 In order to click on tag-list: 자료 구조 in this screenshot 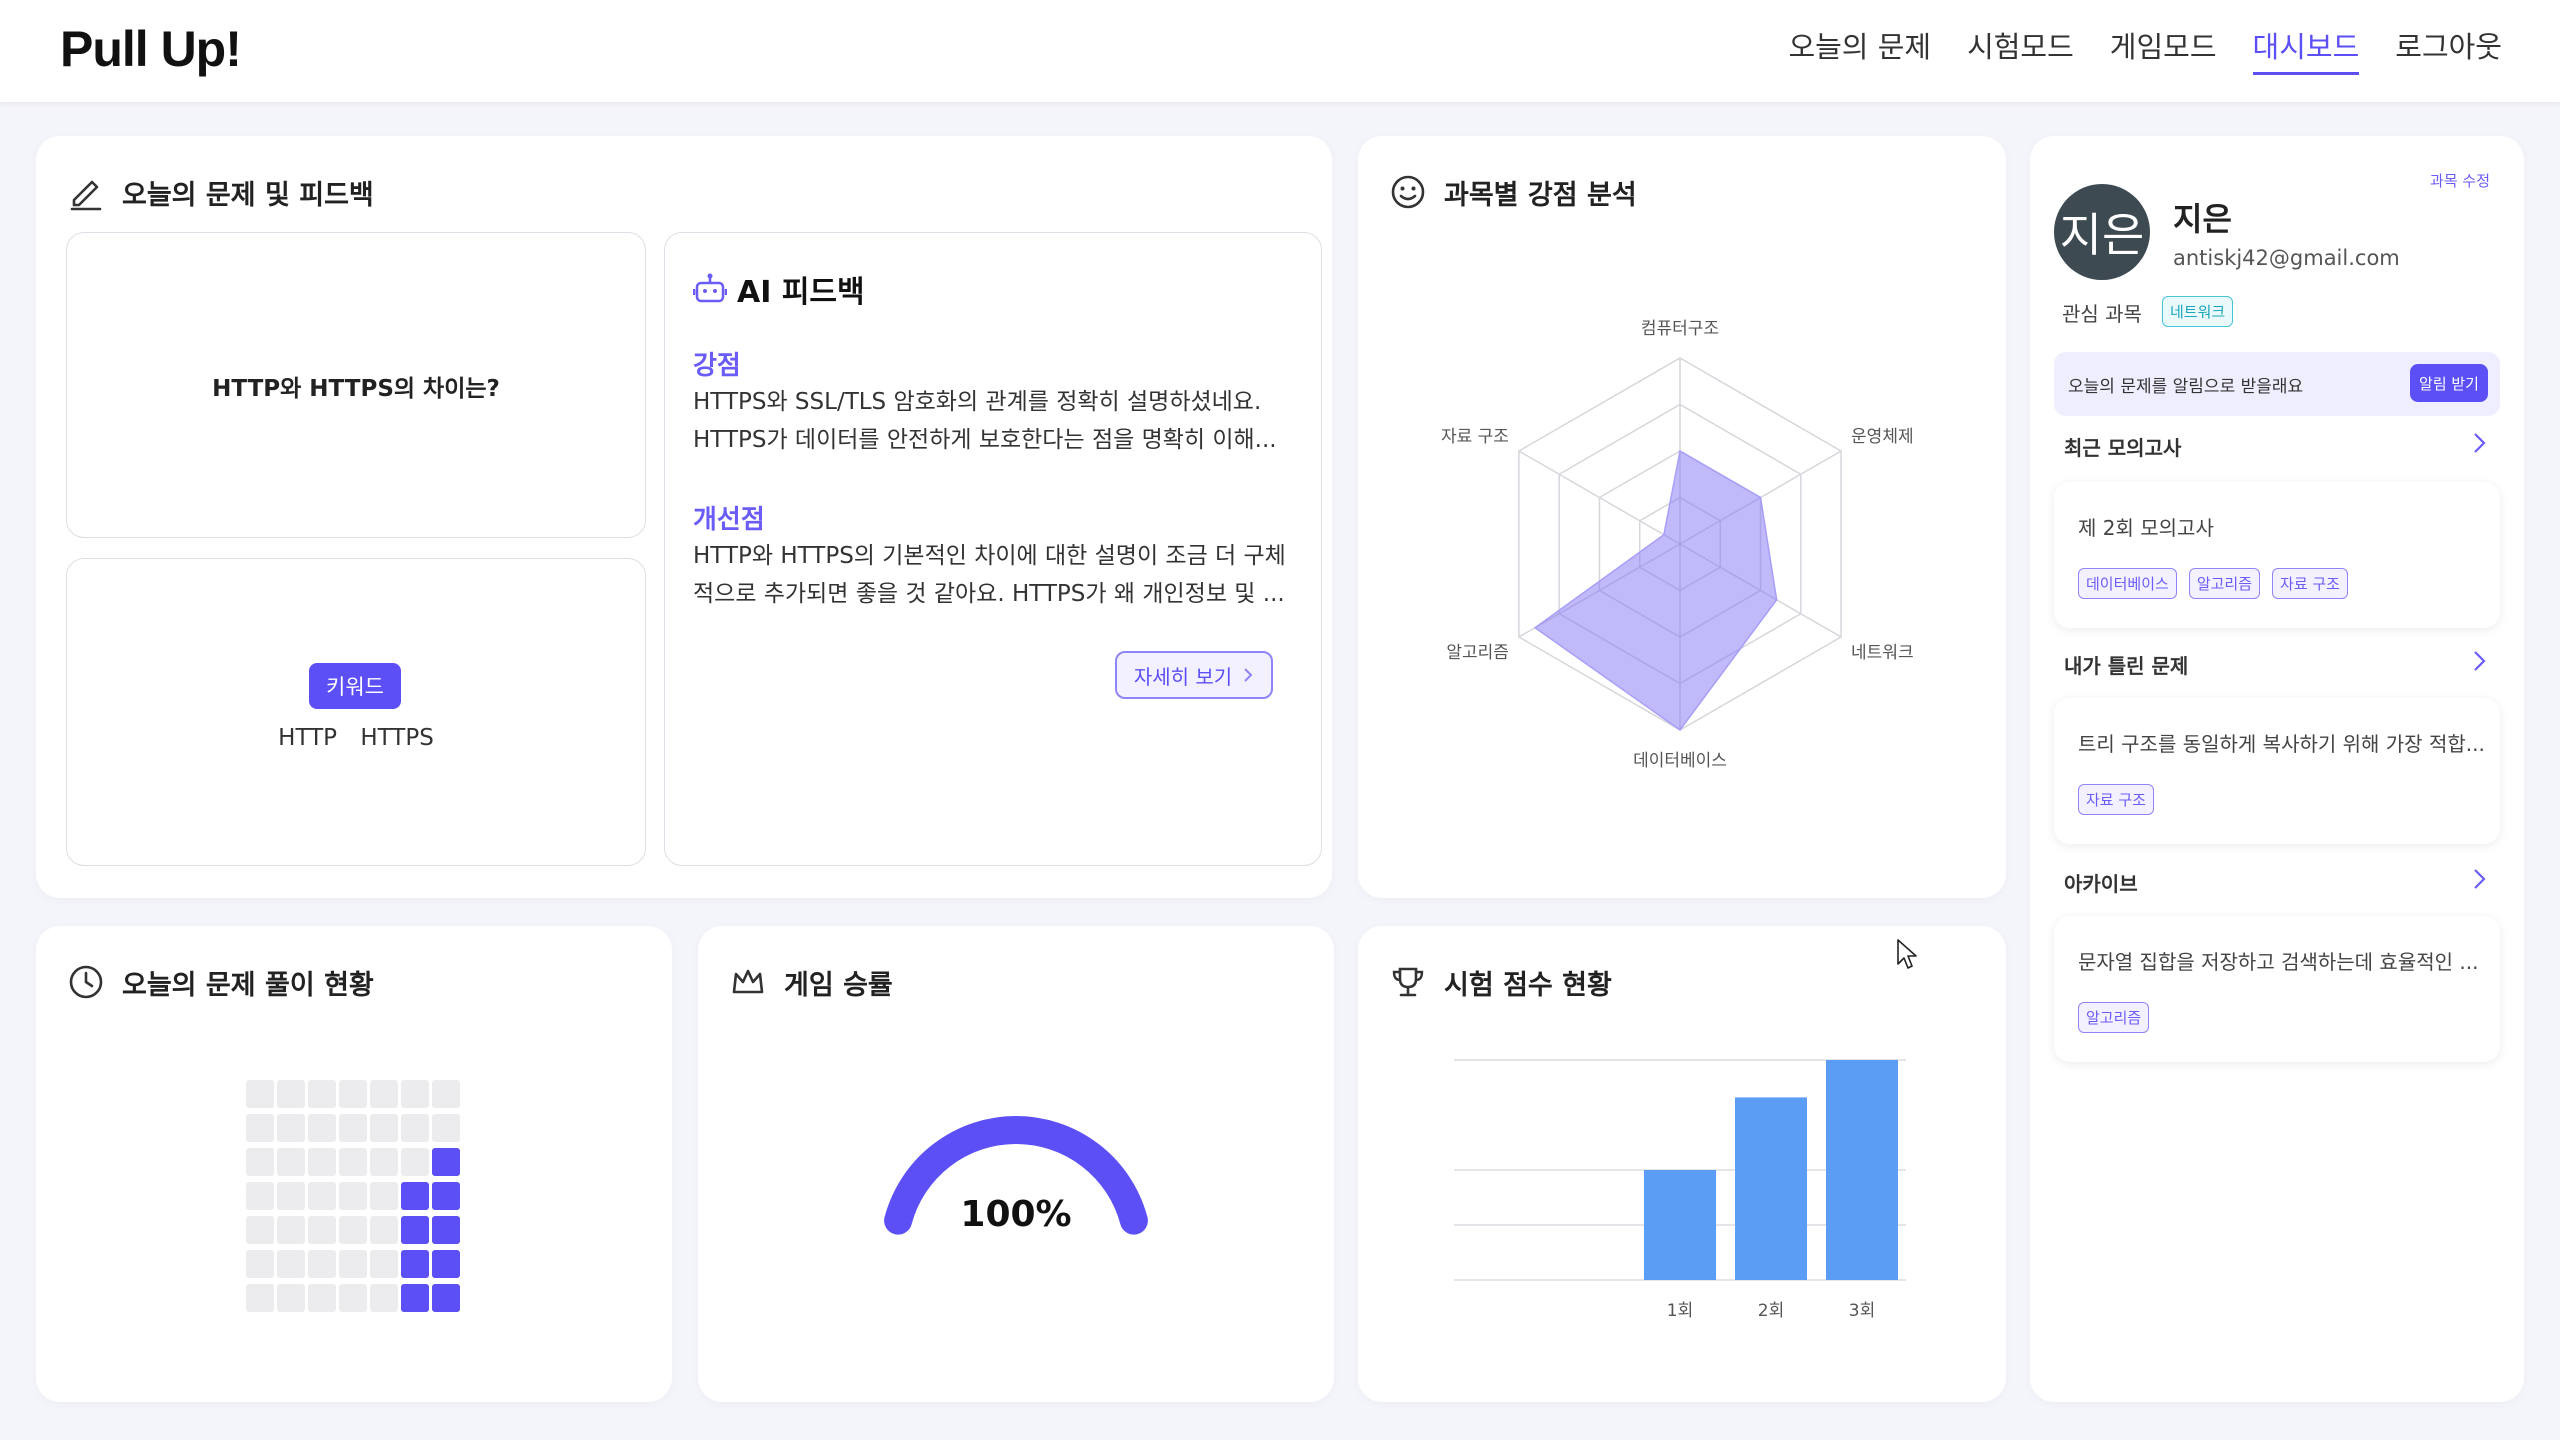, I will do `click(2116, 799)`.